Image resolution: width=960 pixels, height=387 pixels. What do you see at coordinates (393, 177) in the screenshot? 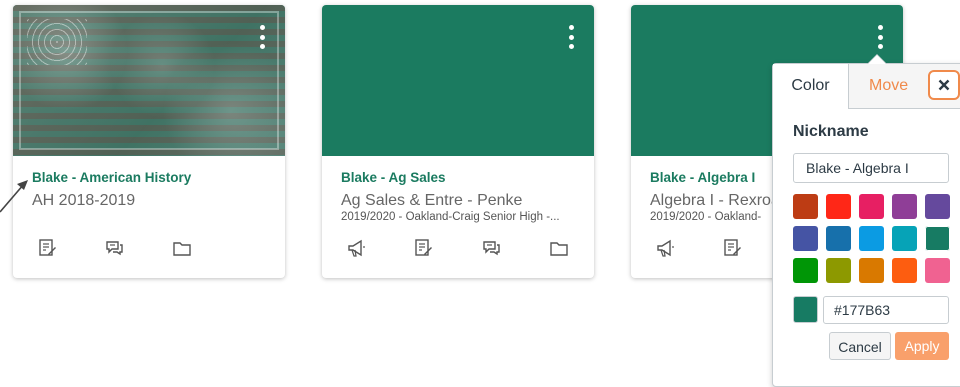
I see `course-card-title: Blake - Ag Sales` at bounding box center [393, 177].